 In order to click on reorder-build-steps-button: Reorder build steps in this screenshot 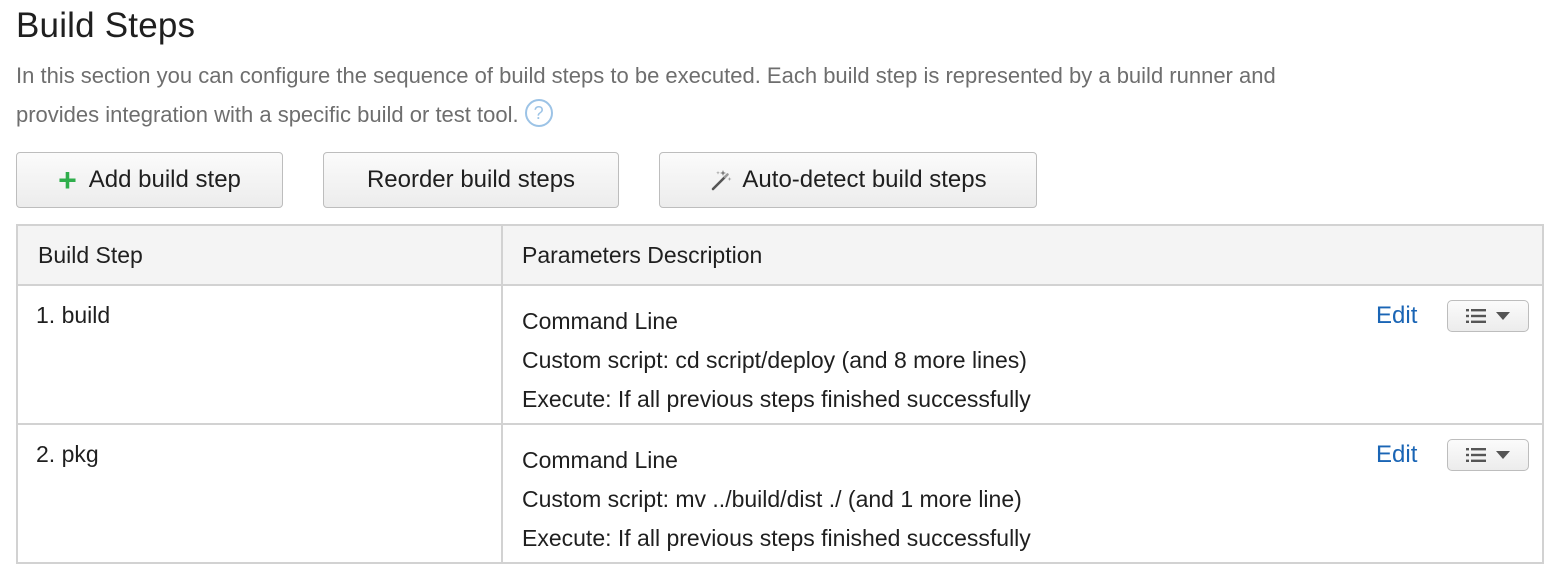, I will do `click(471, 180)`.